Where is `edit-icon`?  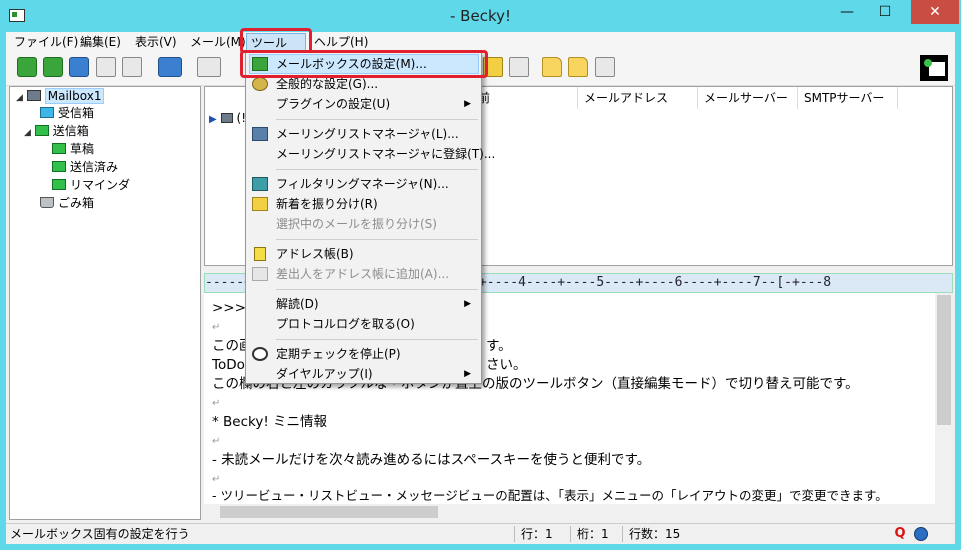
edit-icon is located at coordinates (519, 67).